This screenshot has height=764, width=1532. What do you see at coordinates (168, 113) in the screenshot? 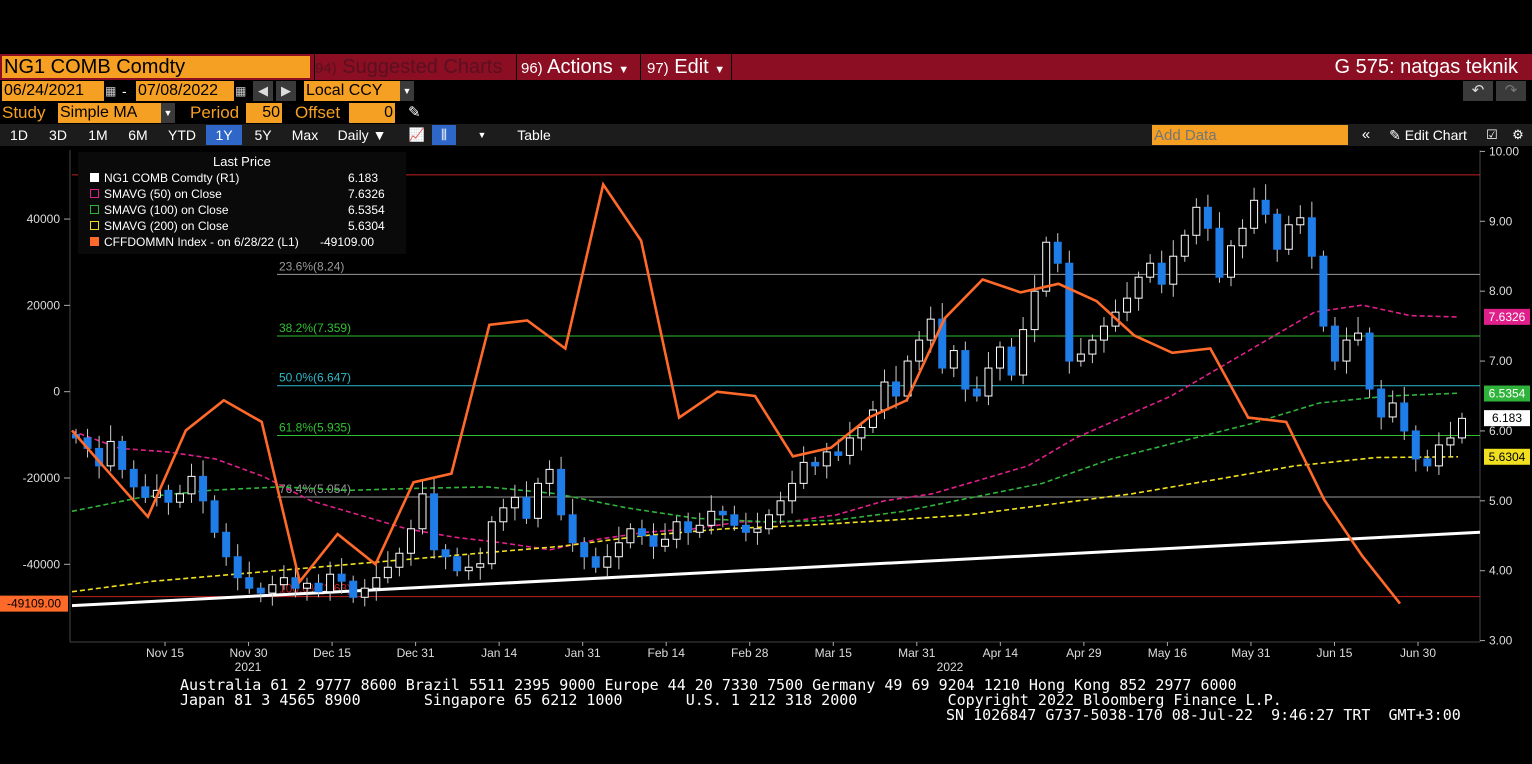
I see `study-dropdown-icon: ▼` at bounding box center [168, 113].